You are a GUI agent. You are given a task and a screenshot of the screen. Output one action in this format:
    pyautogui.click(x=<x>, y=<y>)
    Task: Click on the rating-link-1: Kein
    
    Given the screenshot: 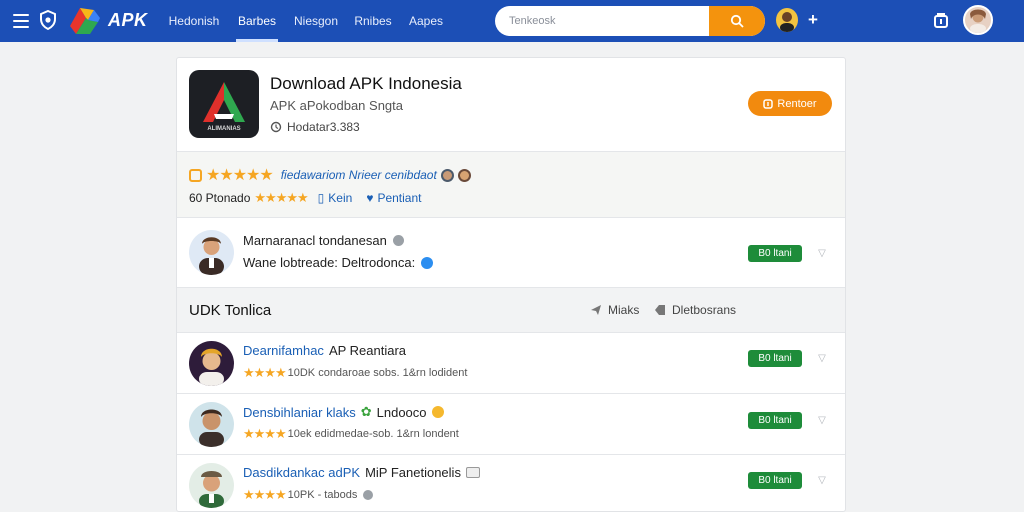 What is the action you would take?
    pyautogui.click(x=340, y=198)
    